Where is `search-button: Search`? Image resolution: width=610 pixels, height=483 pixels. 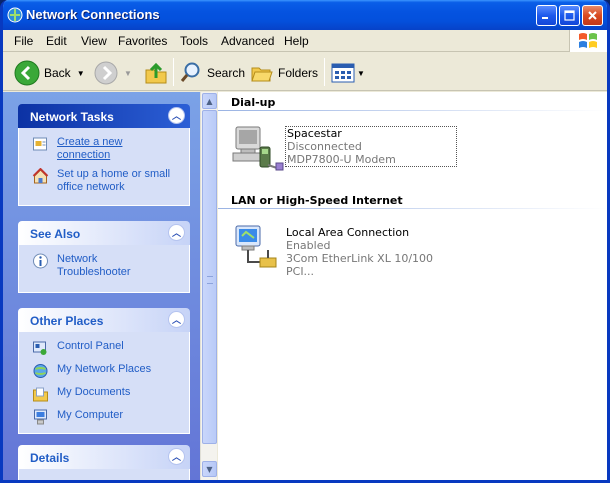 search-button: Search is located at coordinates (212, 73).